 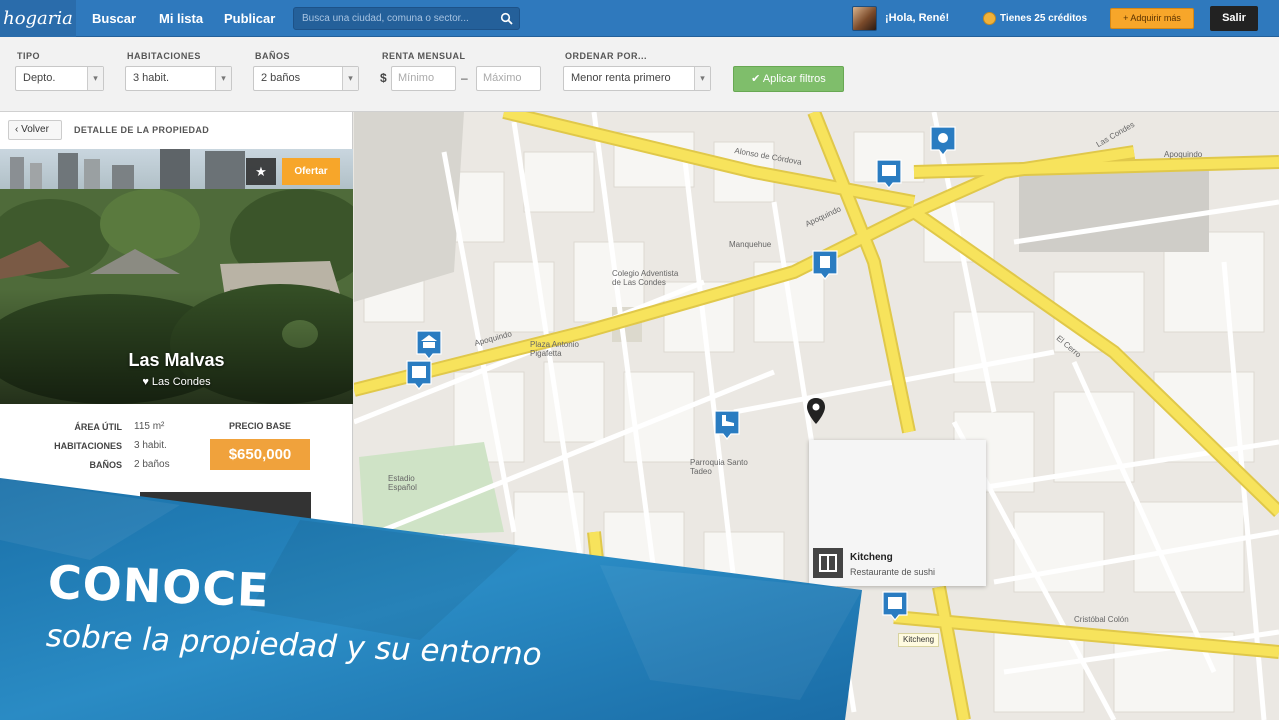 What do you see at coordinates (864, 18) in the screenshot?
I see `avatar` at bounding box center [864, 18].